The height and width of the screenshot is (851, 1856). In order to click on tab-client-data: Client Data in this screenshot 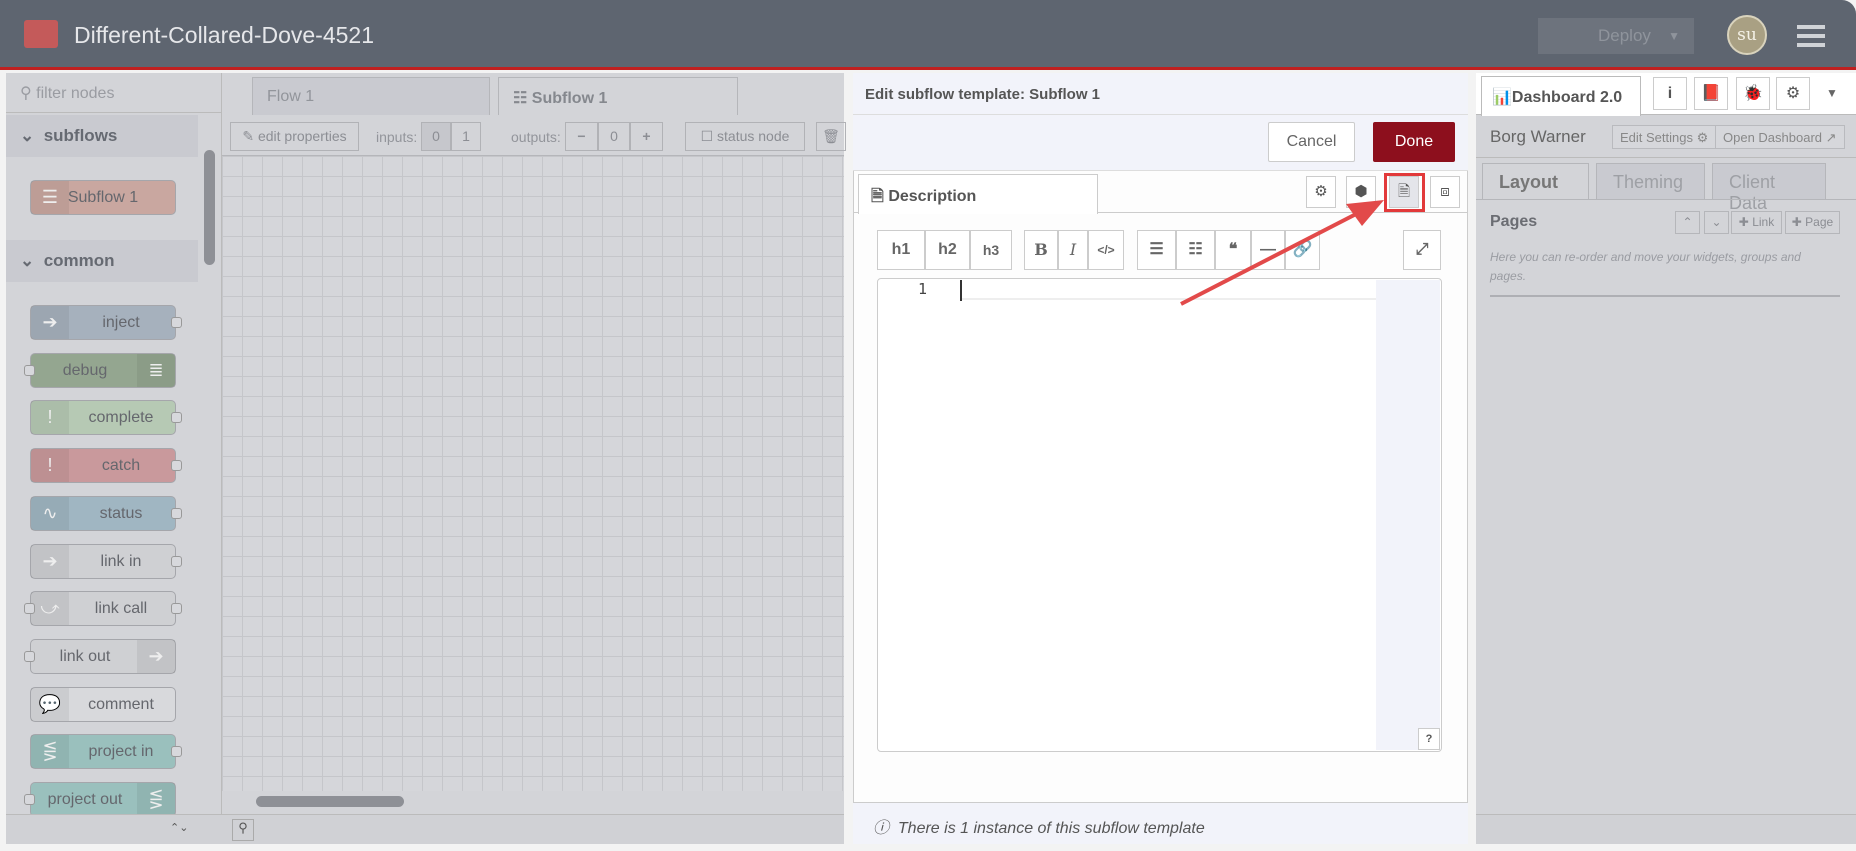, I will do `click(1769, 188)`.